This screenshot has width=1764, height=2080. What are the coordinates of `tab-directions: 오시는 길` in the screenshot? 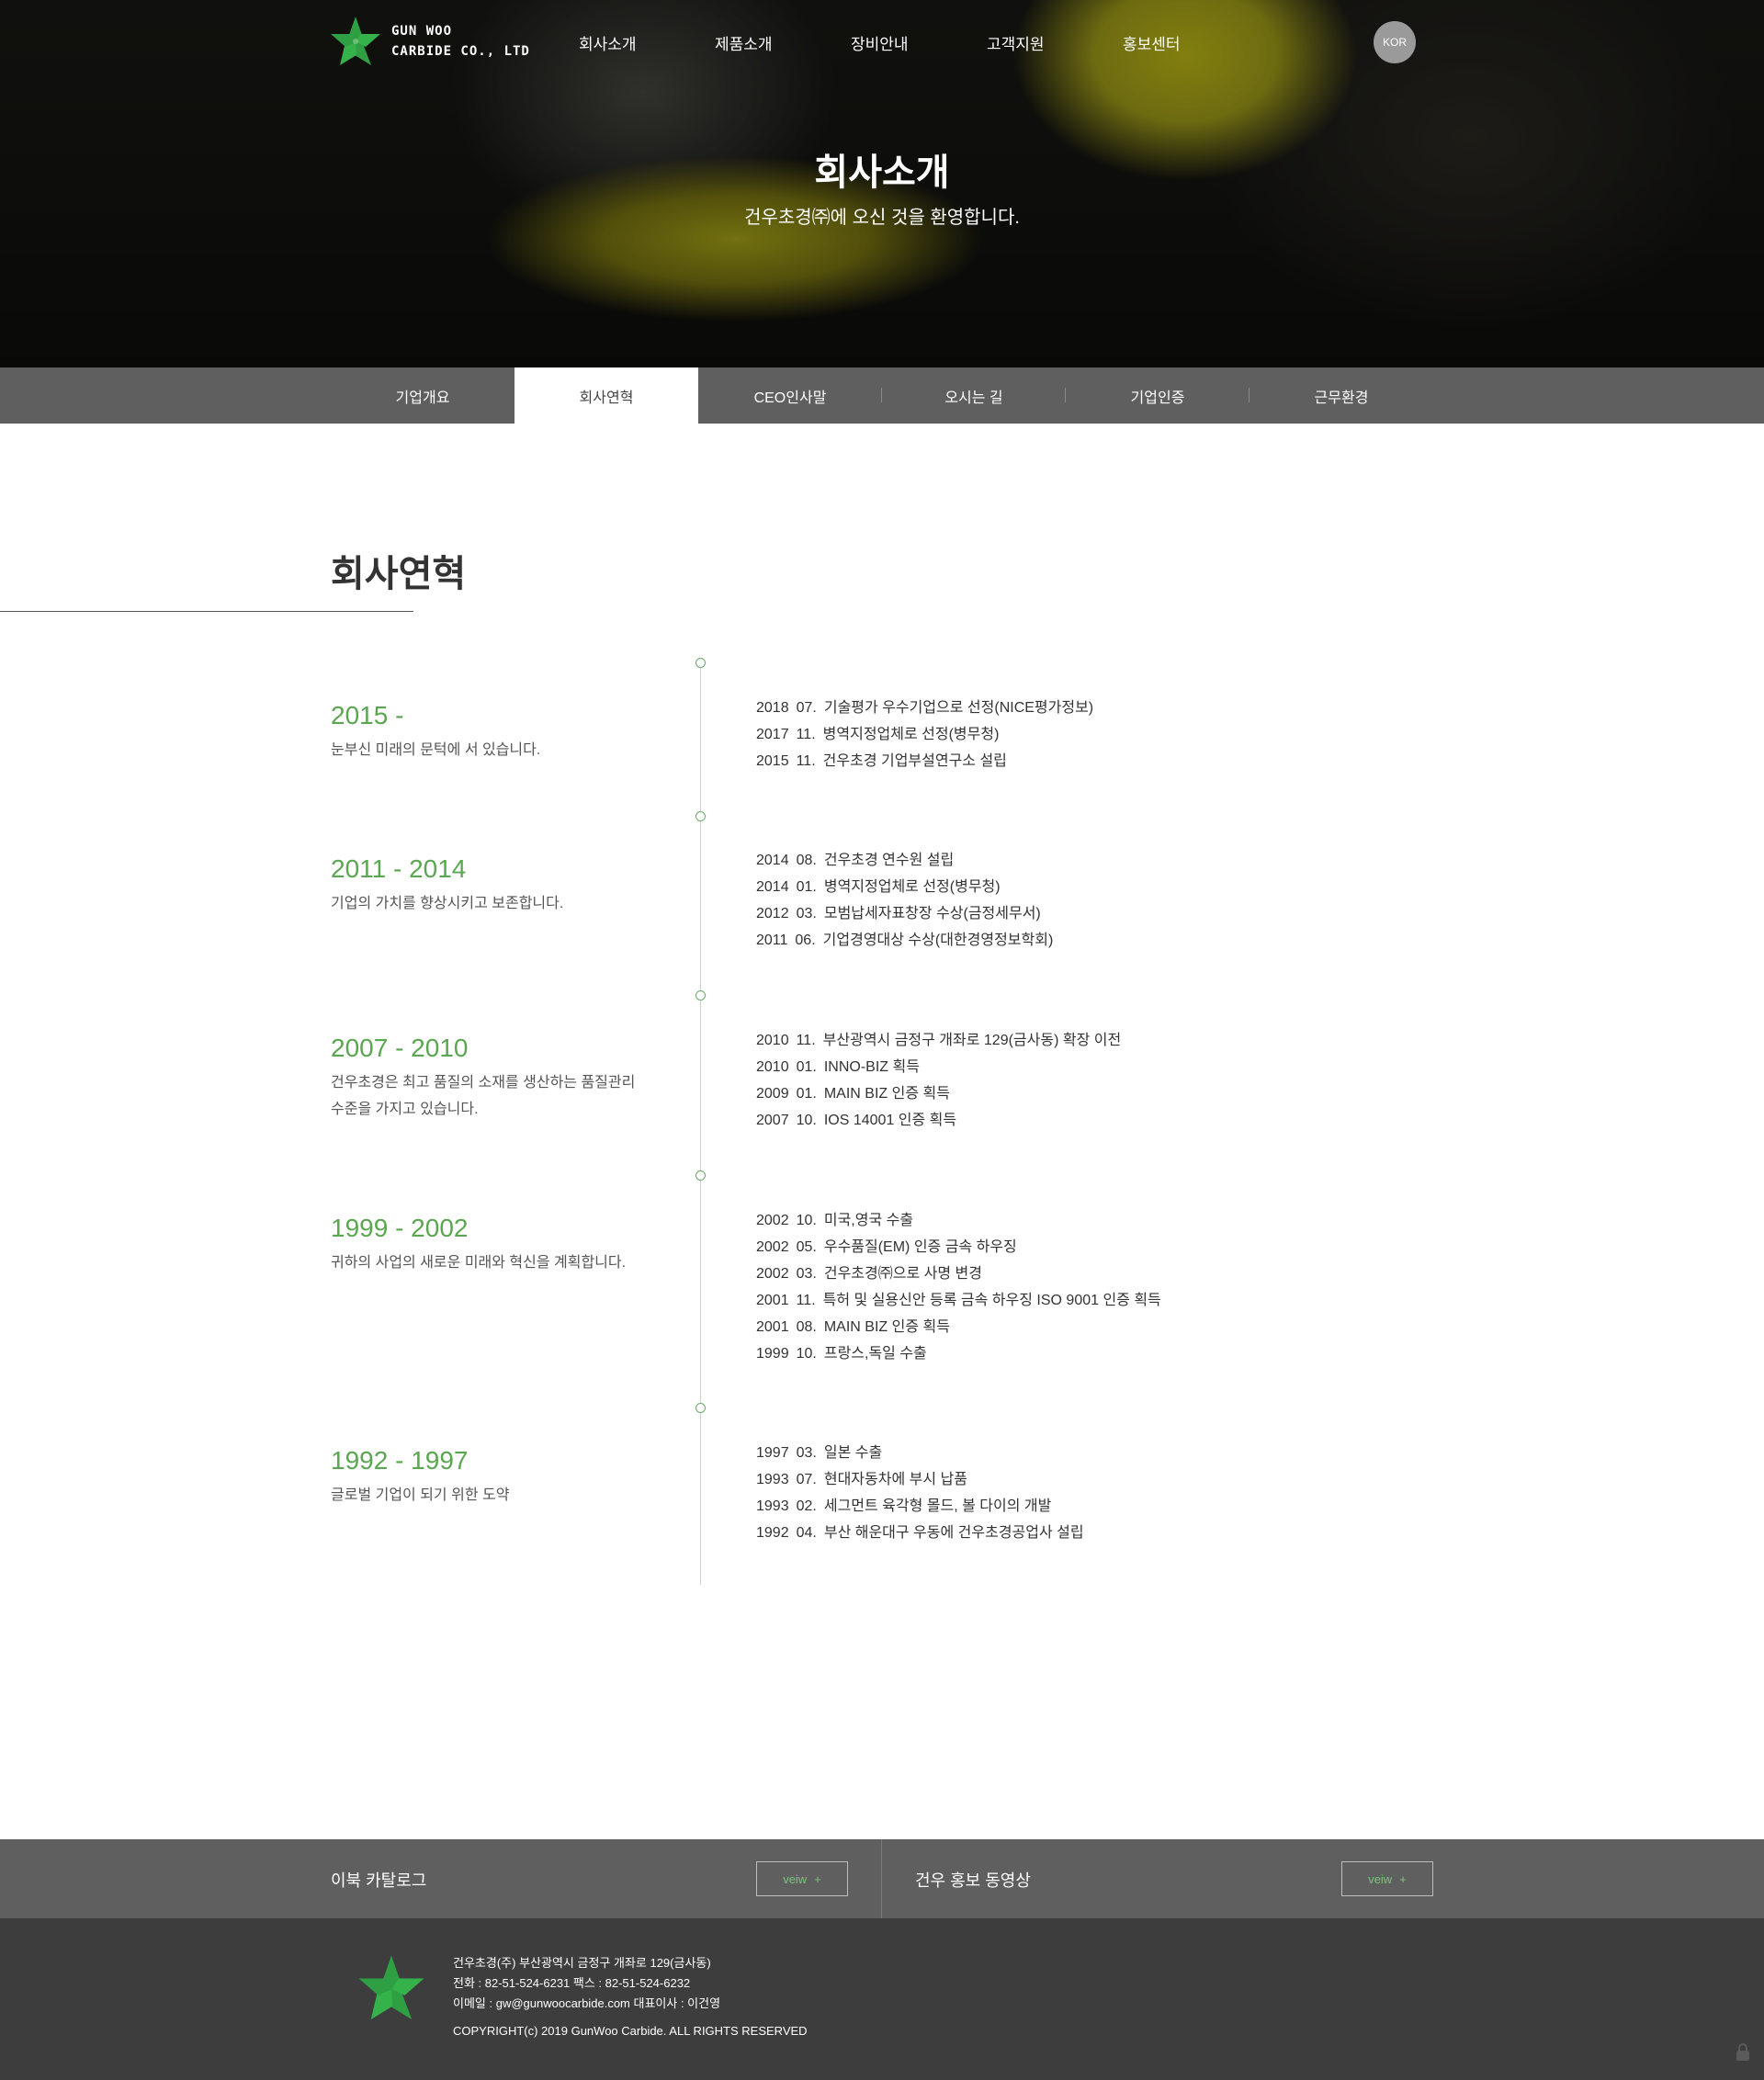 It's located at (974, 395).